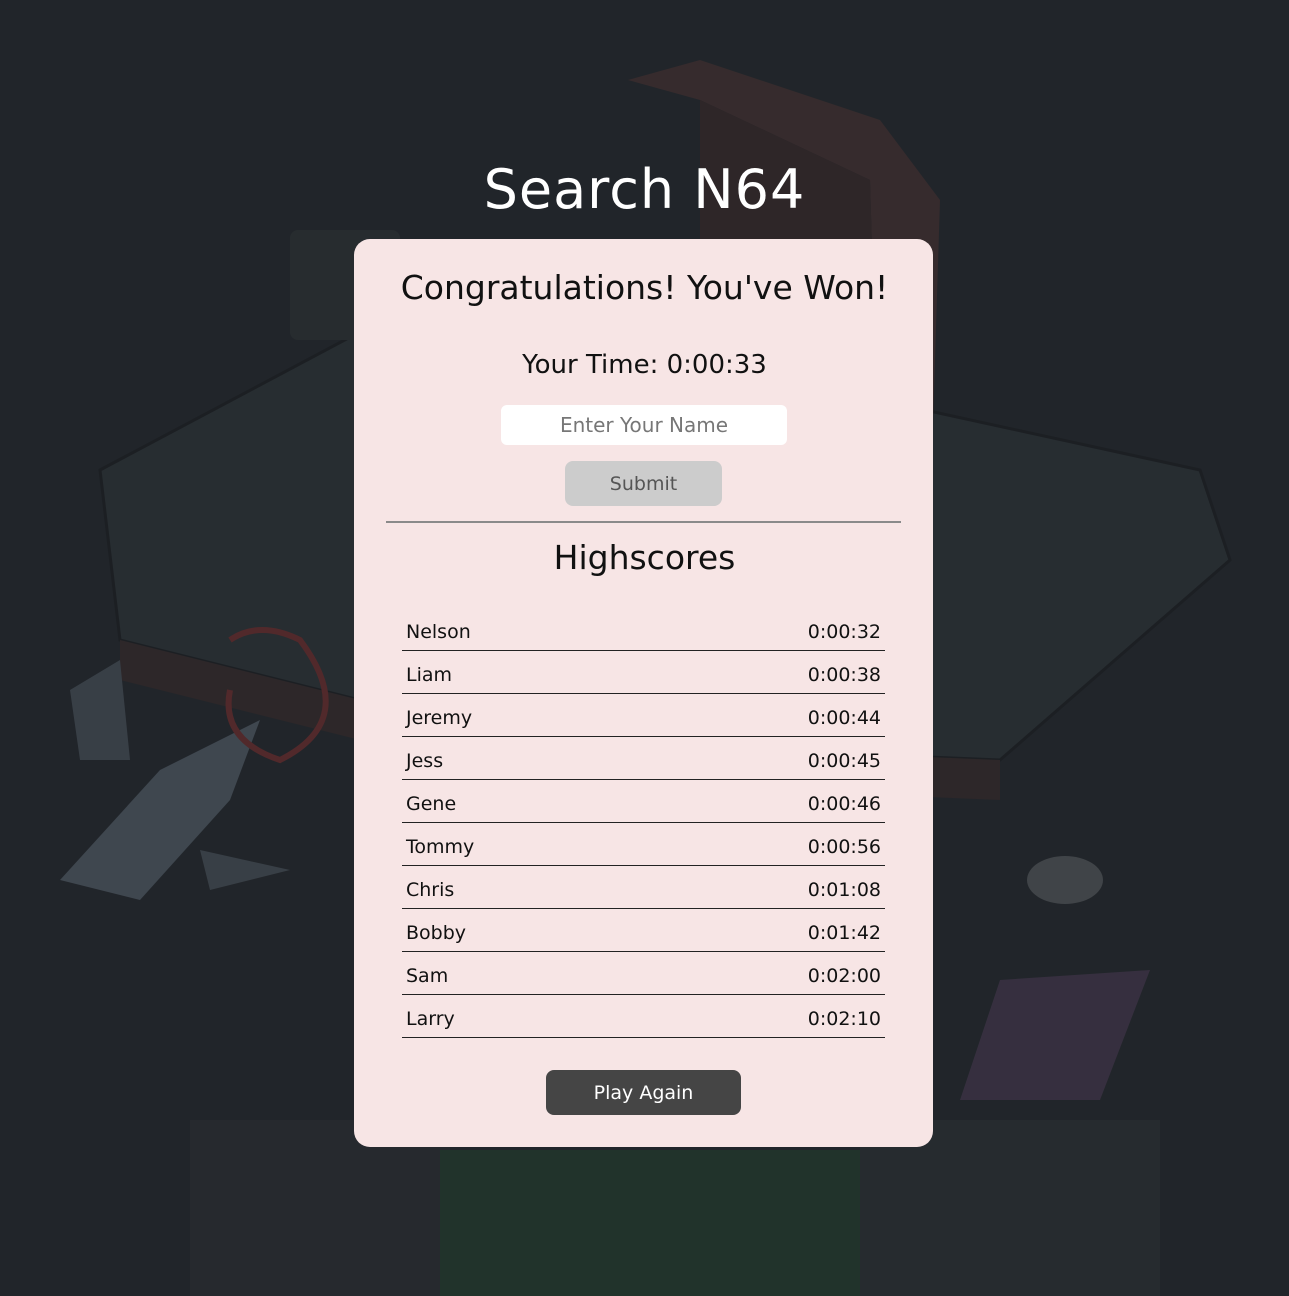 This screenshot has width=1289, height=1296. I want to click on table-row: Gene 0:00:46, so click(643, 801).